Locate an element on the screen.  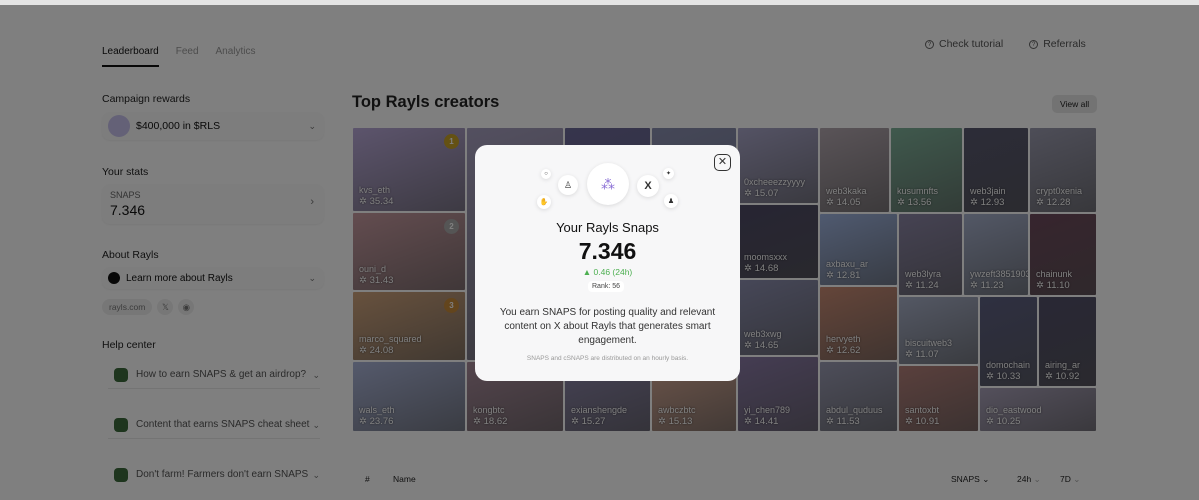
x-icon: X is located at coordinates (648, 186).